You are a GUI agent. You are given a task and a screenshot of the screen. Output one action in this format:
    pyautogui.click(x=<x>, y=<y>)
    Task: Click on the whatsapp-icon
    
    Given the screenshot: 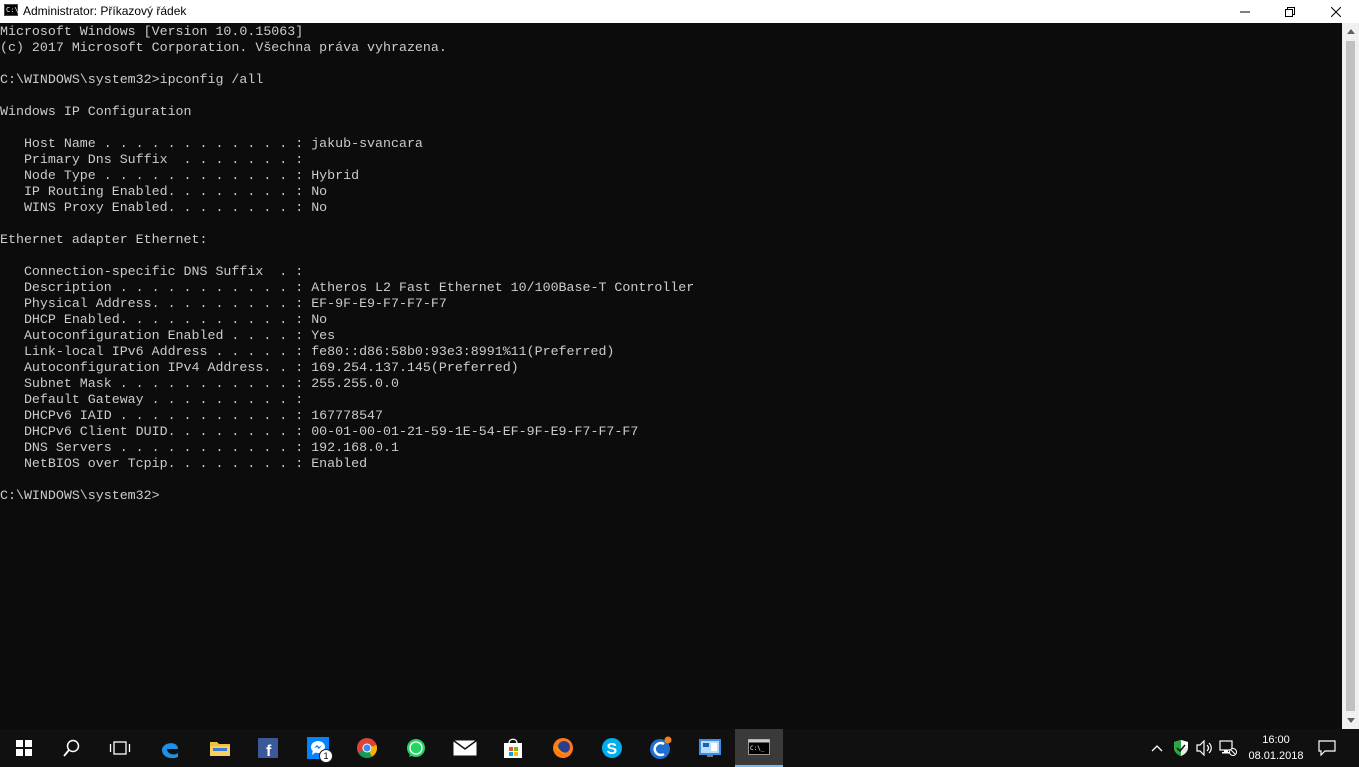 What is the action you would take?
    pyautogui.click(x=416, y=748)
    